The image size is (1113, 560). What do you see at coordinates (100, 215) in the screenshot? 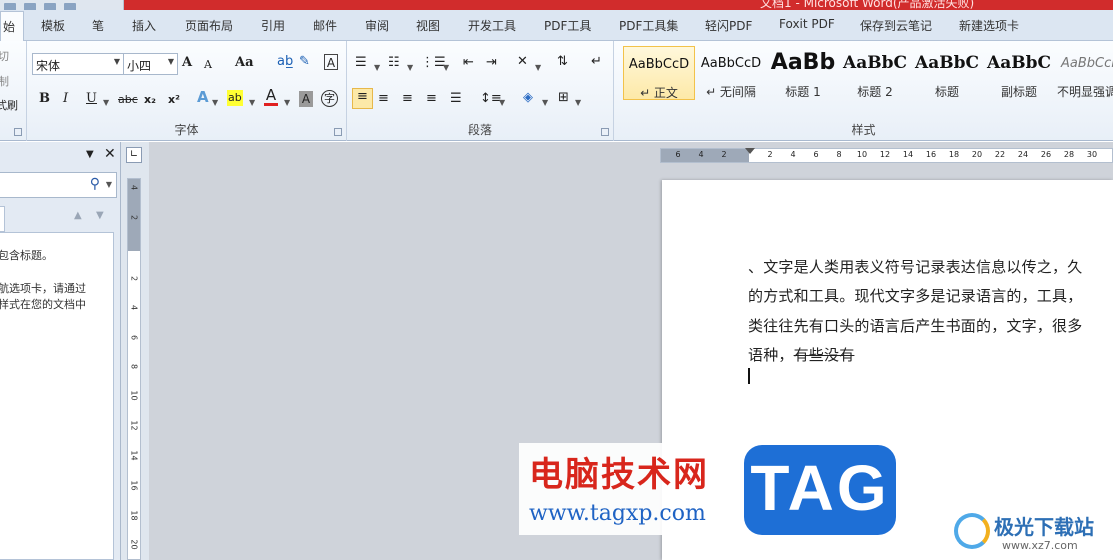
I see `next-heading-icon: ▼` at bounding box center [100, 215].